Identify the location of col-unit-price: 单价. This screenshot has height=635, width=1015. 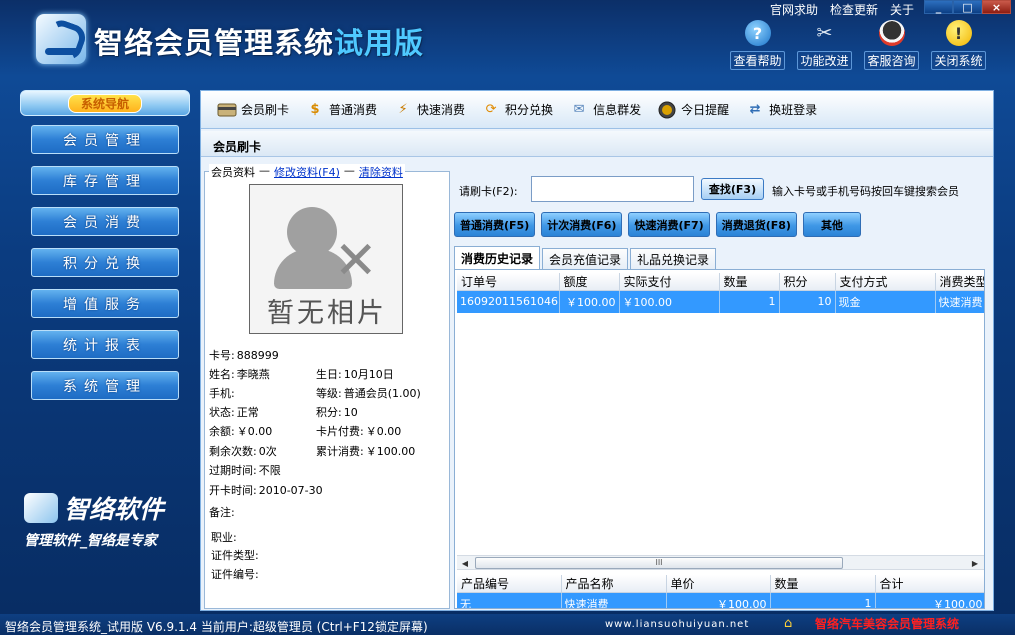
(718, 584).